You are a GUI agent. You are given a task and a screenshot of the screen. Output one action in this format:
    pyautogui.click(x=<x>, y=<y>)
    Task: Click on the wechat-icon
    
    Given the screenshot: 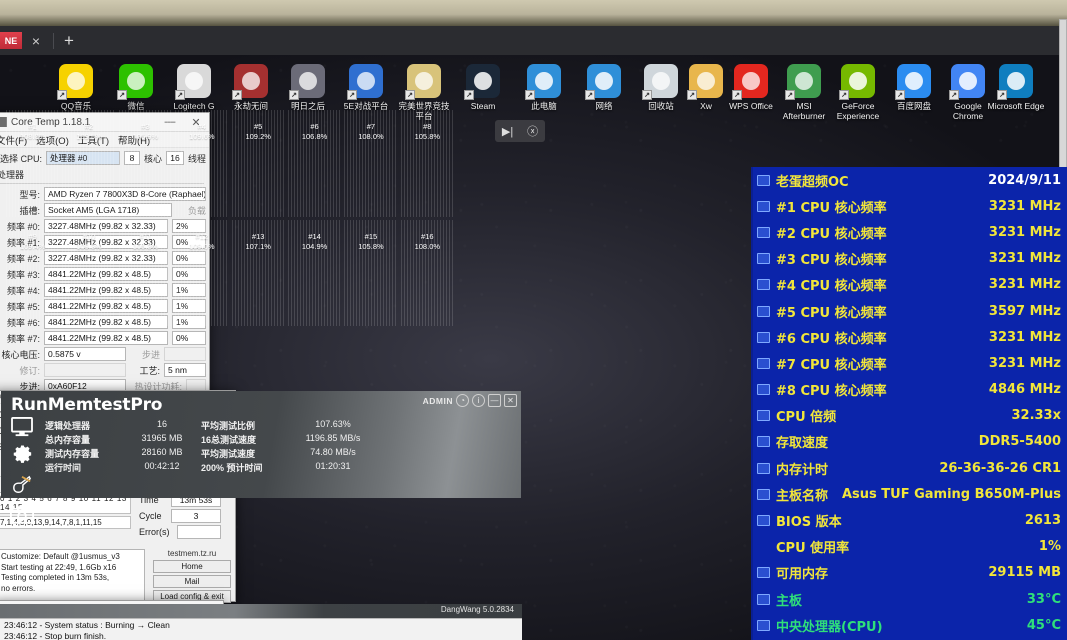 What is the action you would take?
    pyautogui.click(x=135, y=82)
    